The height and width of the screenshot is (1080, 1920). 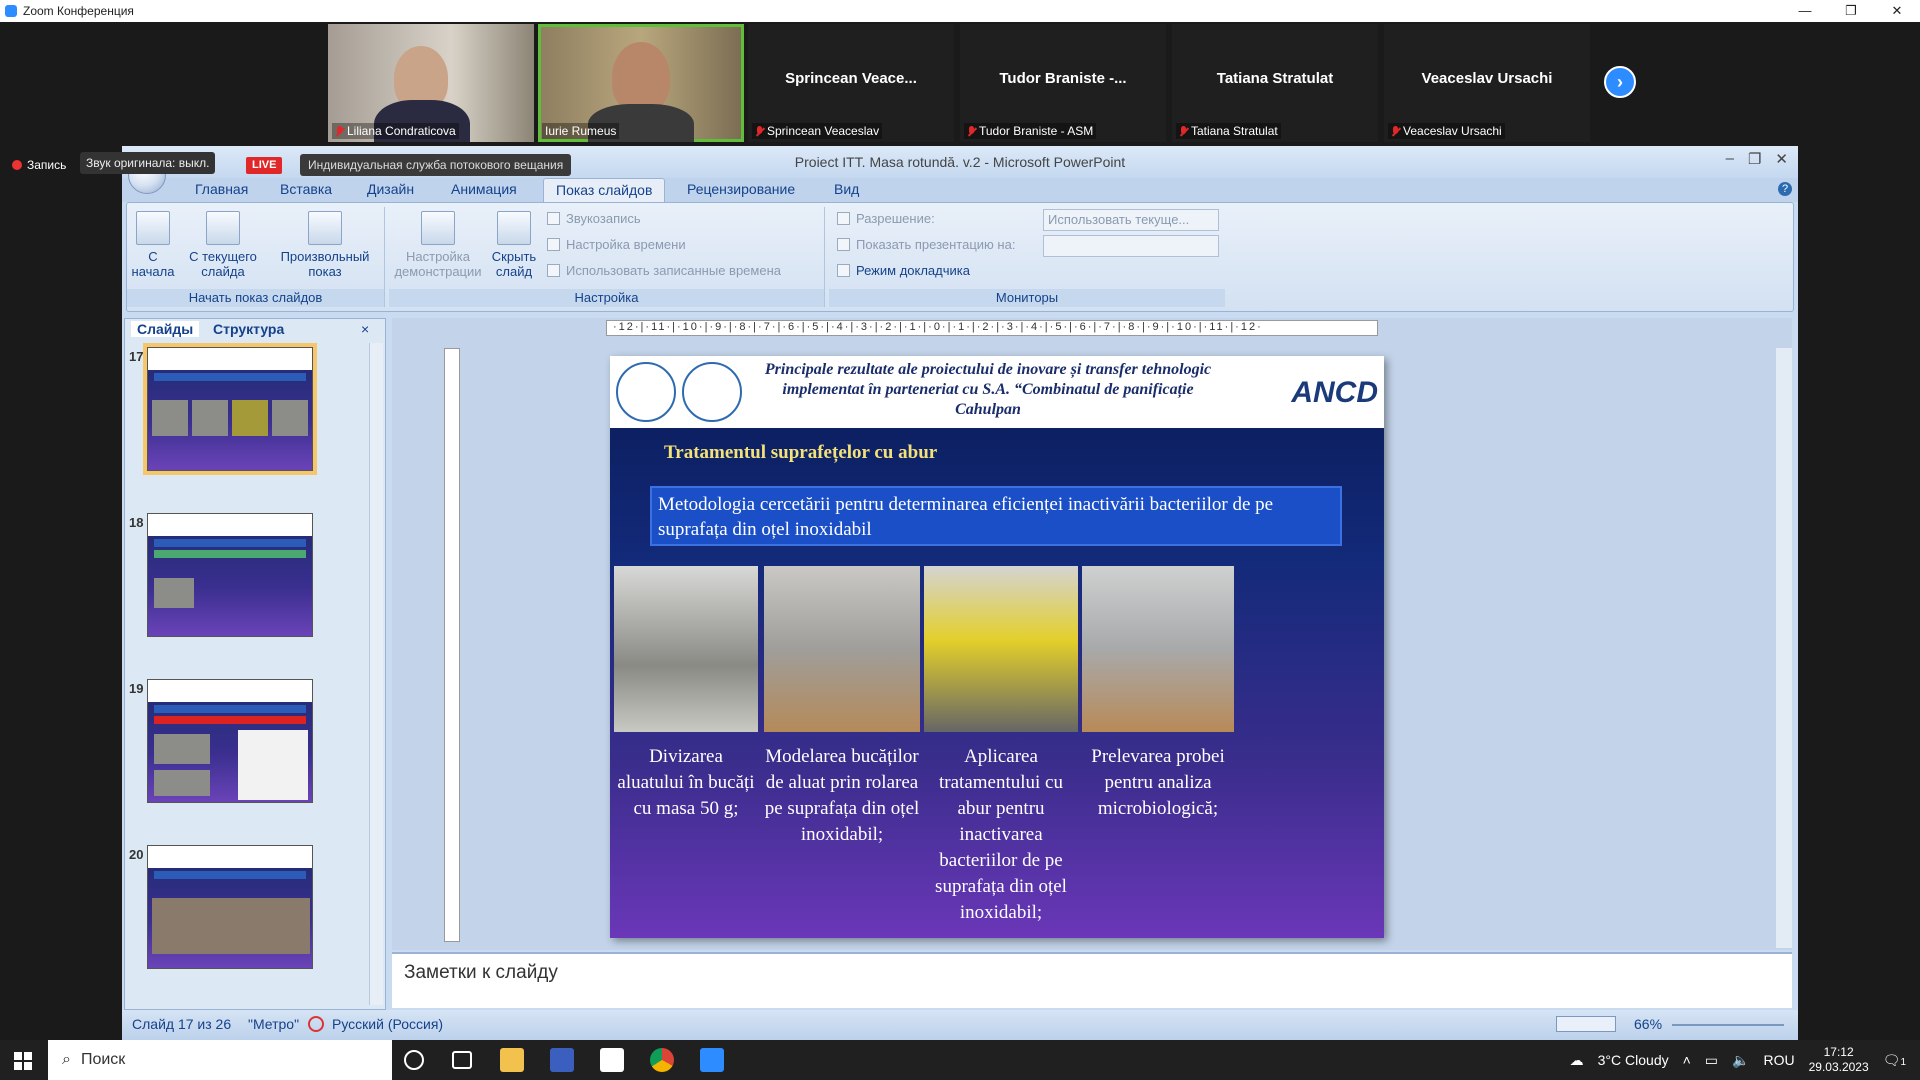 What do you see at coordinates (365, 329) in the screenshot?
I see `close-pane-icon: ×` at bounding box center [365, 329].